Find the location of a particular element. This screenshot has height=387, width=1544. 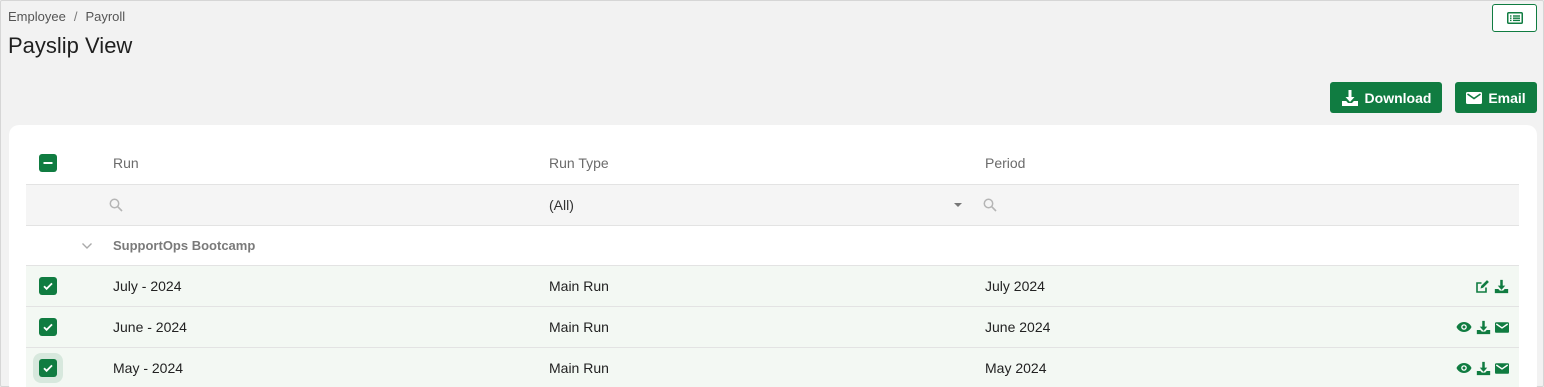

indeterminate-icon is located at coordinates (48, 163).